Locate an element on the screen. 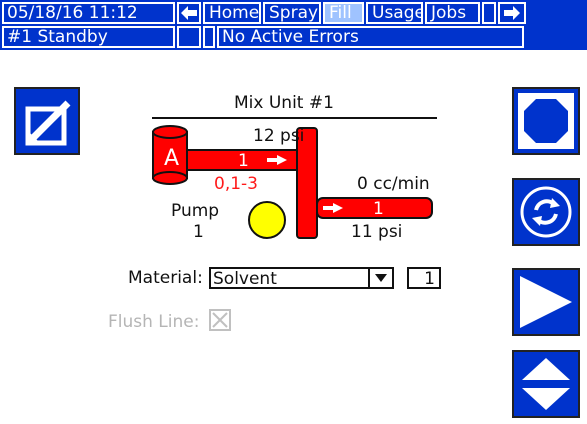 The width and height of the screenshot is (587, 424). tank-label: A is located at coordinates (172, 158).